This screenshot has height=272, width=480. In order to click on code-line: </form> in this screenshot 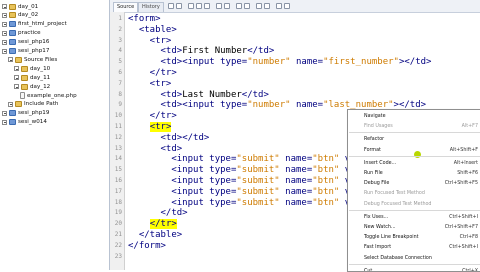, I will do `click(147, 245)`.